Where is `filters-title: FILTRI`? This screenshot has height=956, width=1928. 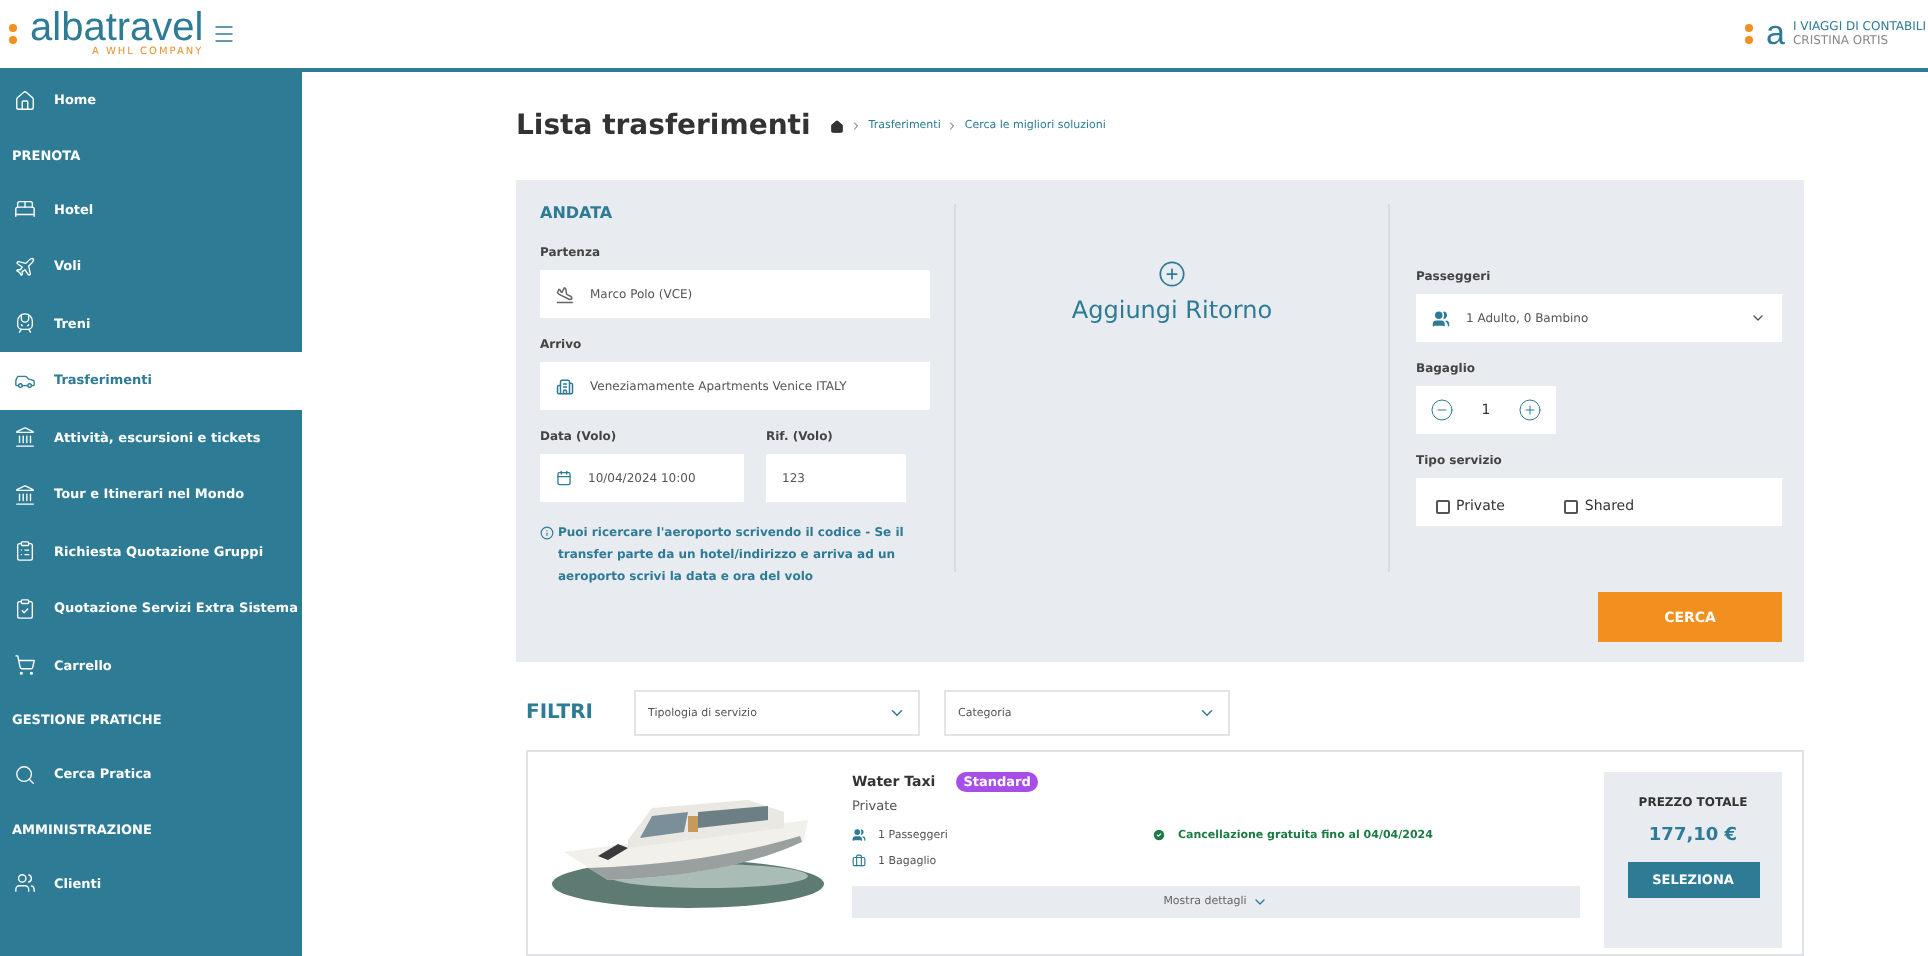
filters-title: FILTRI is located at coordinates (561, 713).